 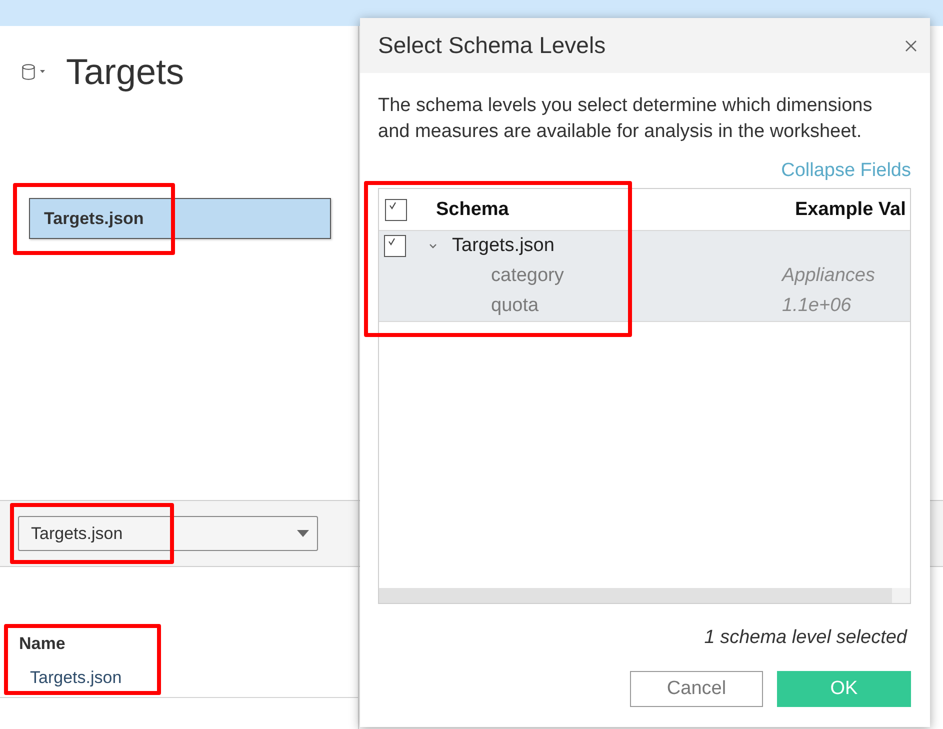 What do you see at coordinates (168, 533) in the screenshot?
I see `table-dropdown: Targets.json` at bounding box center [168, 533].